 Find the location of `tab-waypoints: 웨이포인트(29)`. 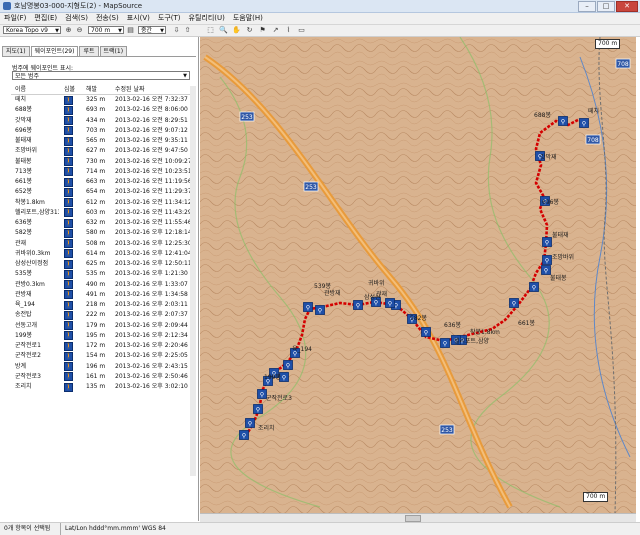

tab-waypoints: 웨이포인트(29) is located at coordinates (54, 51).